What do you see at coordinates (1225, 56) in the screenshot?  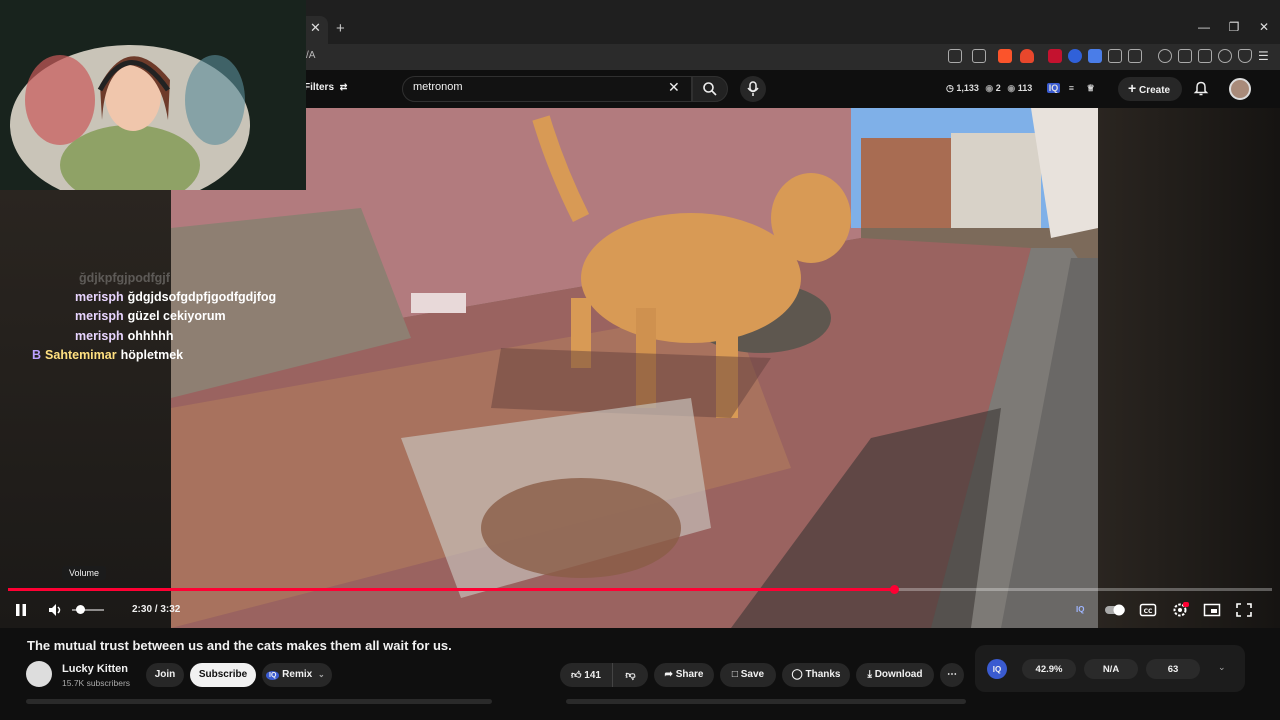 I see `ai-icon` at bounding box center [1225, 56].